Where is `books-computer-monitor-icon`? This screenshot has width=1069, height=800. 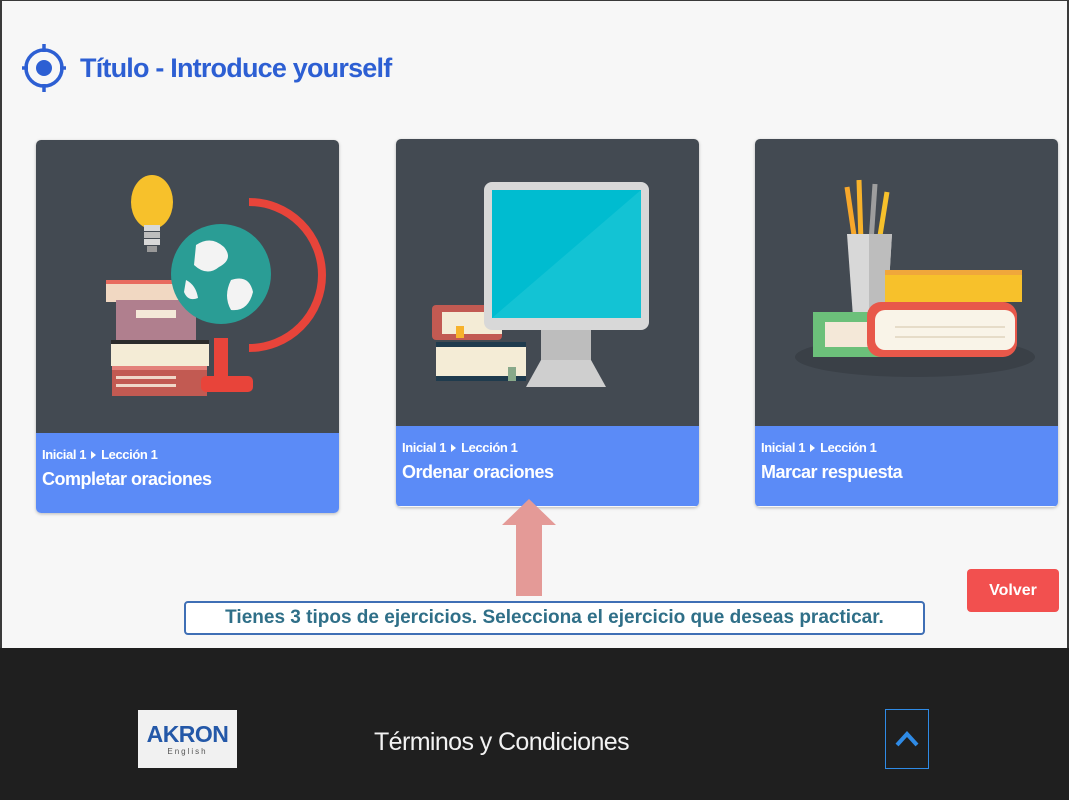 books-computer-monitor-icon is located at coordinates (540, 284).